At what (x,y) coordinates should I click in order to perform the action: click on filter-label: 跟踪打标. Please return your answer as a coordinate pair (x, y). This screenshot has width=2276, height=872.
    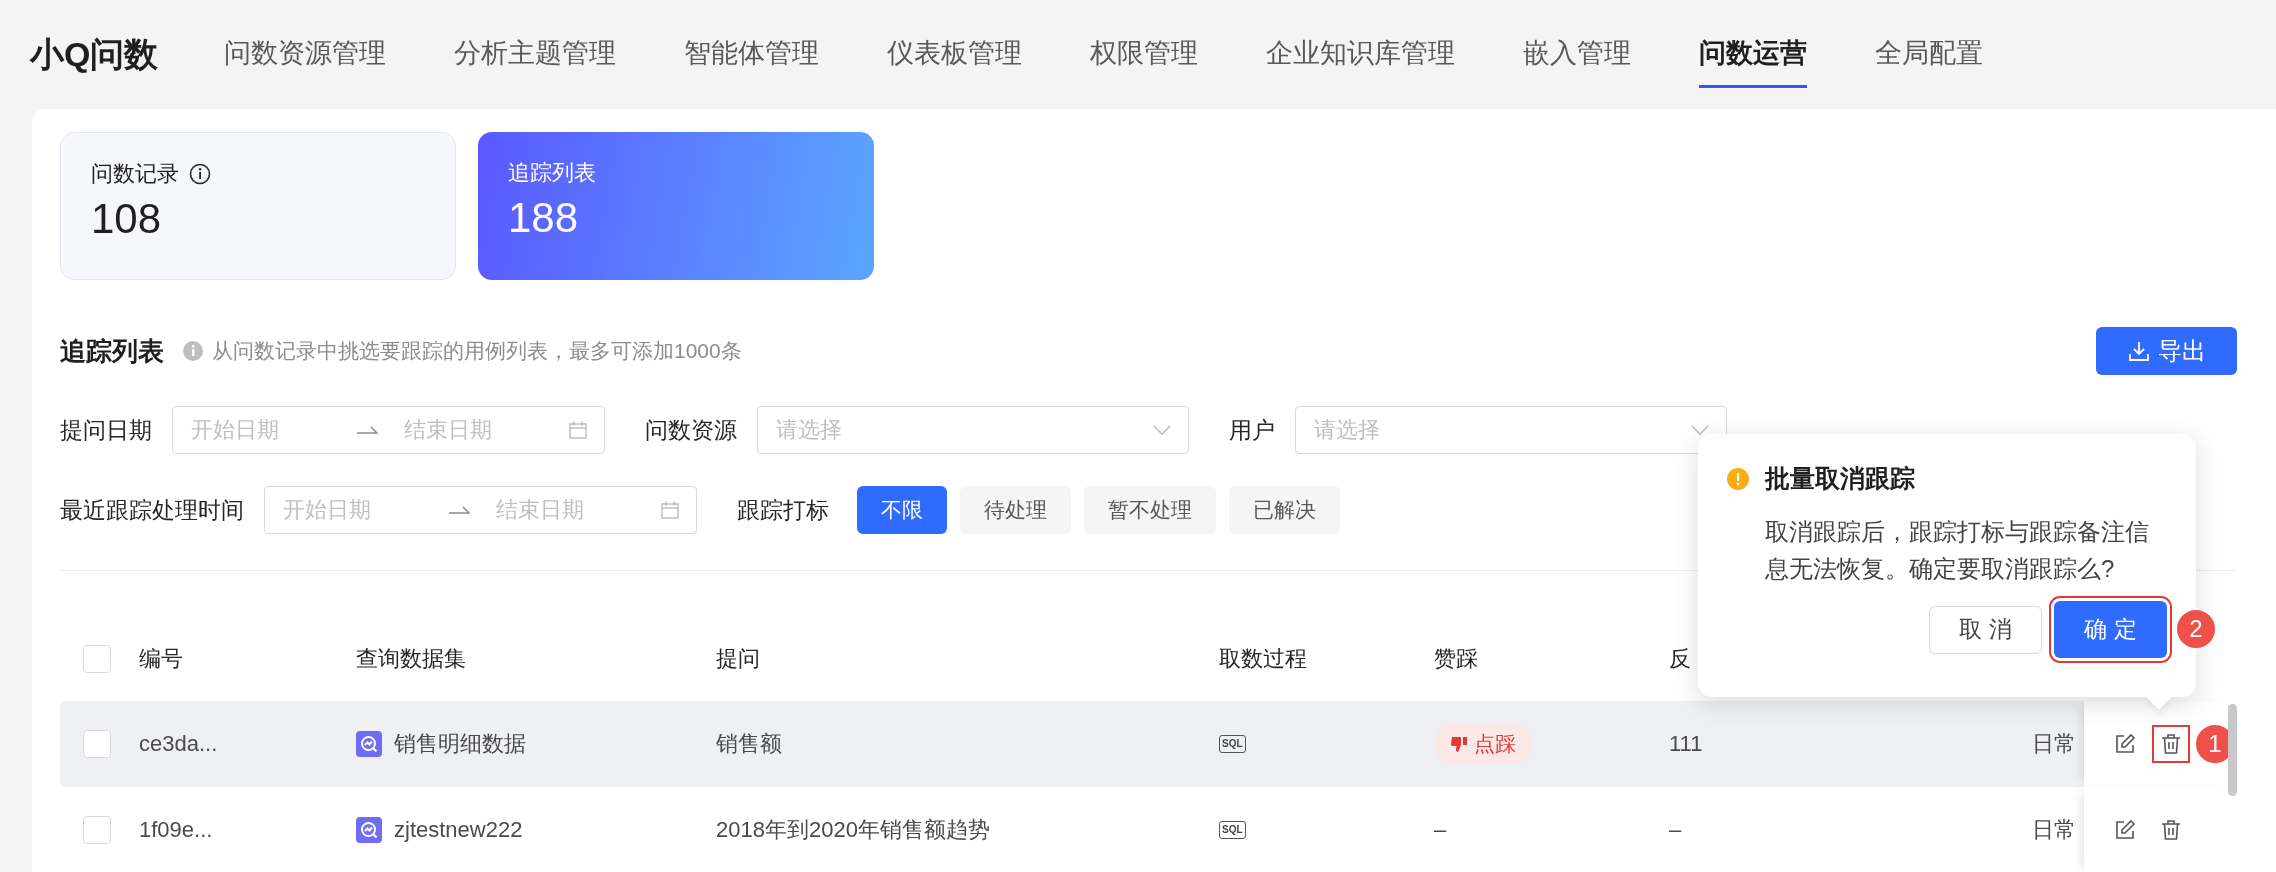
    Looking at the image, I should click on (783, 510).